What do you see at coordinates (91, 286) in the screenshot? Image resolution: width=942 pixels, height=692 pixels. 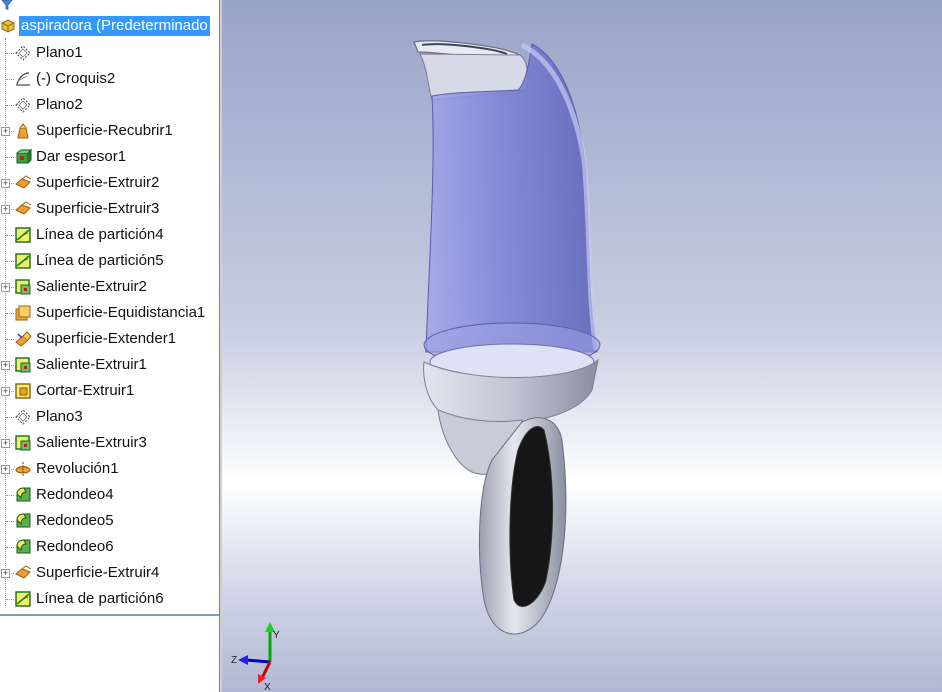 I see `tree-item-label: Saliente-Extruir2` at bounding box center [91, 286].